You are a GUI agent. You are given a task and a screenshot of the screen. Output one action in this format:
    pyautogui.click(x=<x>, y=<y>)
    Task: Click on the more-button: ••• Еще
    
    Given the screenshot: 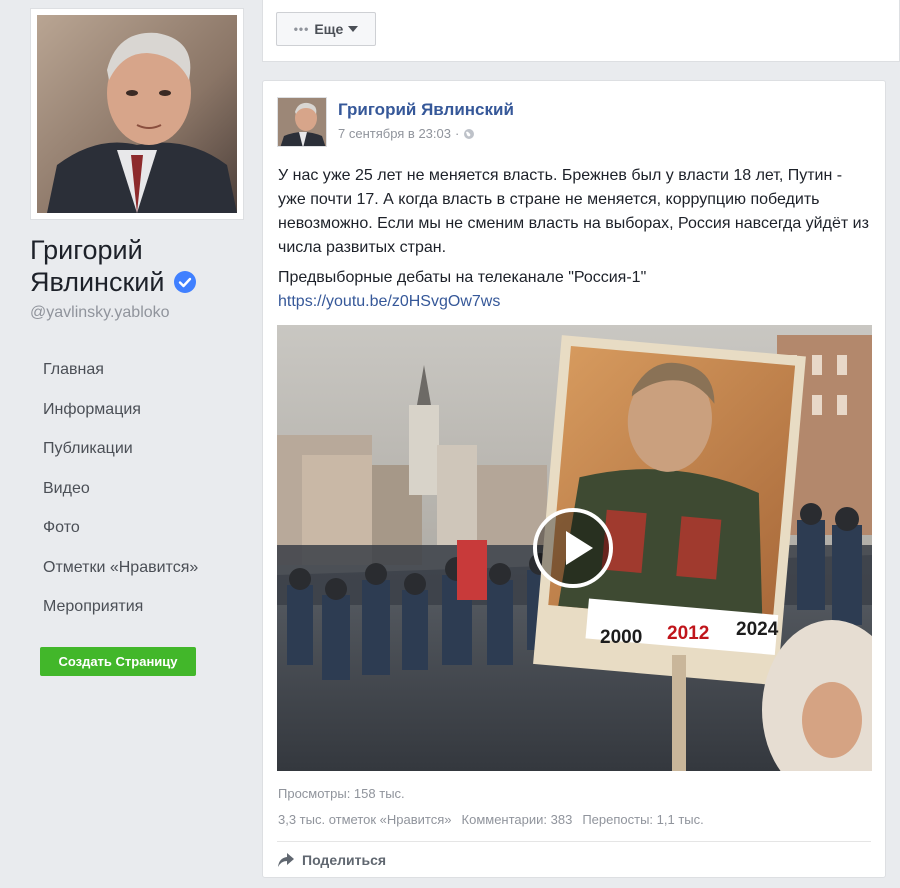 What is the action you would take?
    pyautogui.click(x=326, y=29)
    